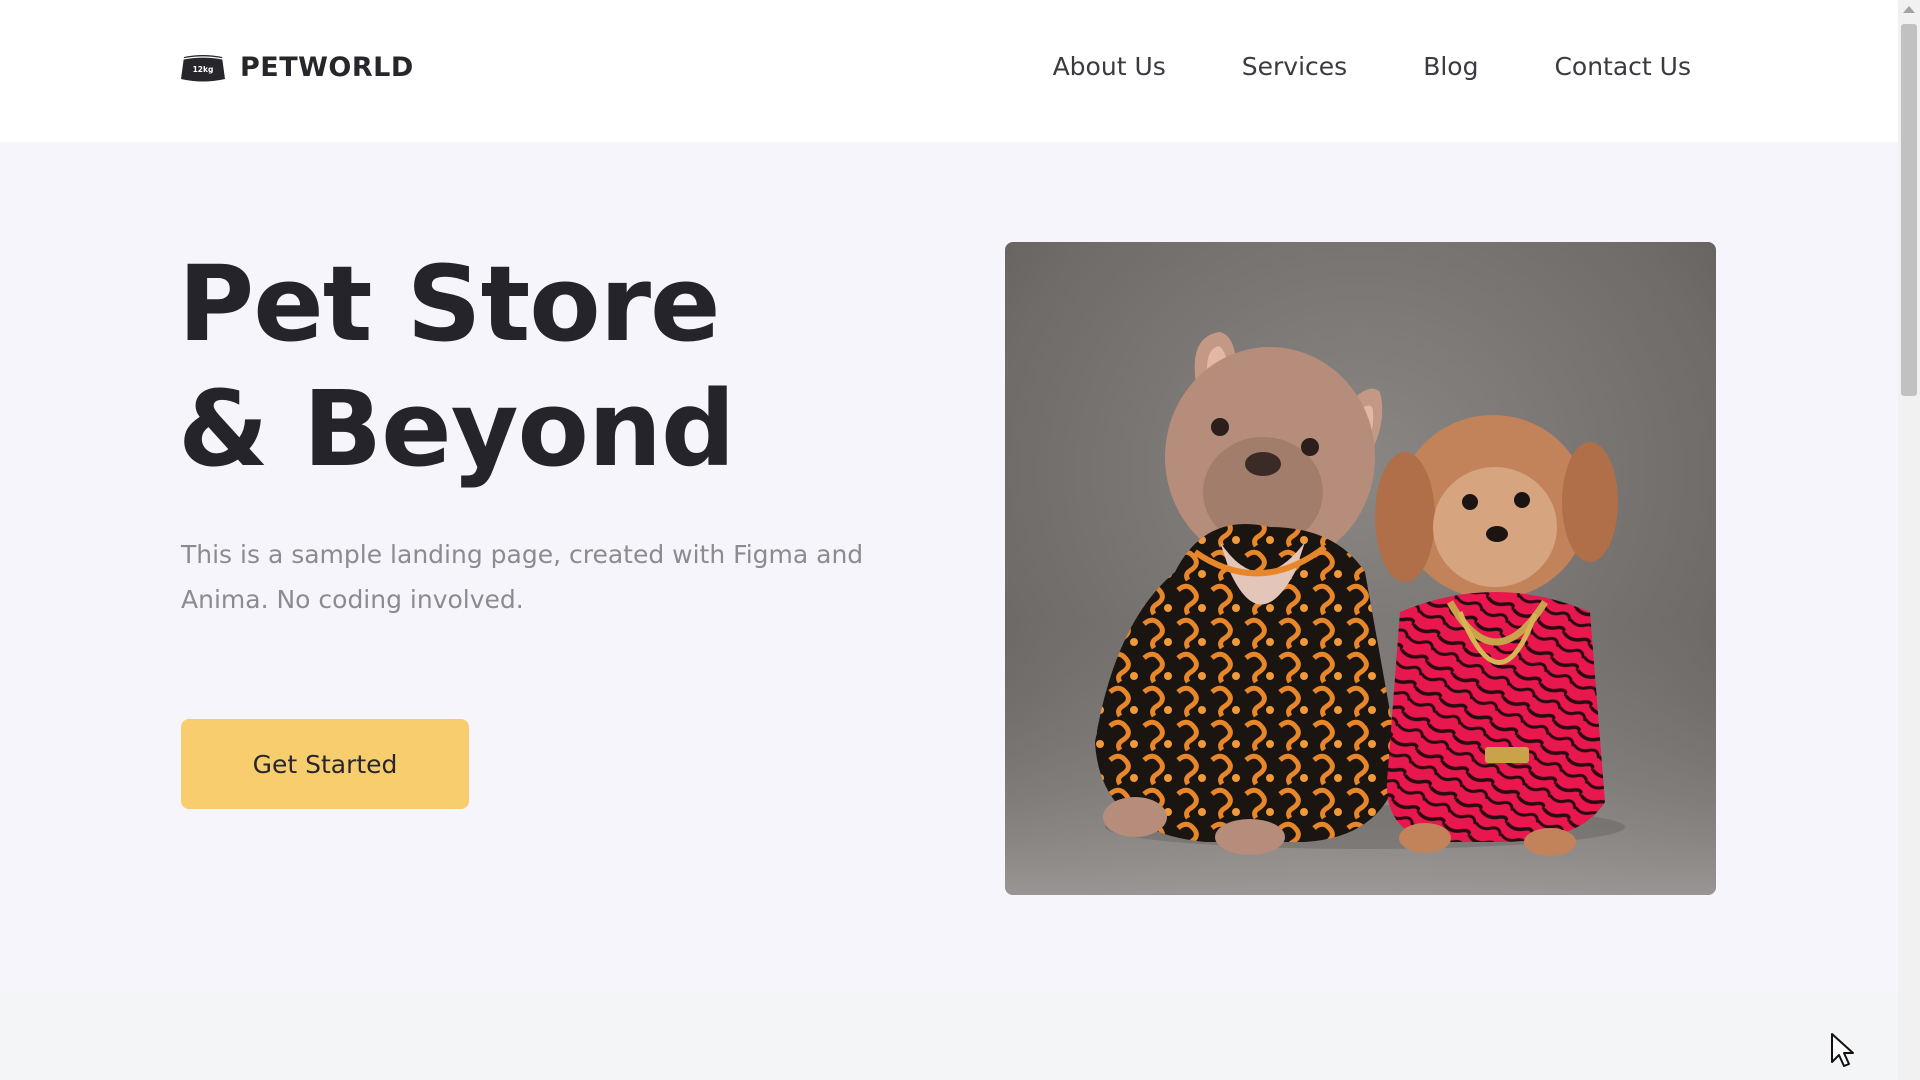 Image resolution: width=1920 pixels, height=1080 pixels. Describe the element at coordinates (1909, 9) in the screenshot. I see `scroll-up-arrow-icon` at that location.